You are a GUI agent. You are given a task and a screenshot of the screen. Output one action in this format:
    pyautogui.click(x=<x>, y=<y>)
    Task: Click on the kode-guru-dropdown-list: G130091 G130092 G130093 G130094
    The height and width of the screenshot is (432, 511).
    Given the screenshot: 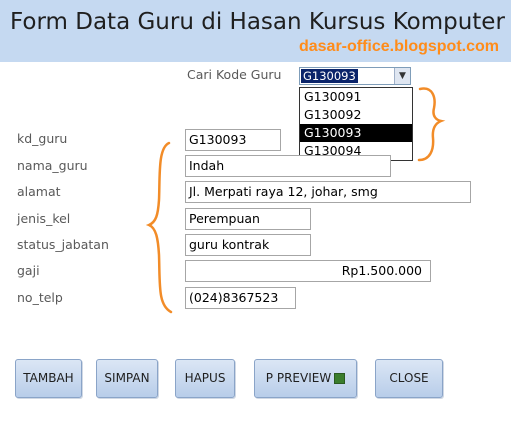 What is the action you would take?
    pyautogui.click(x=356, y=124)
    